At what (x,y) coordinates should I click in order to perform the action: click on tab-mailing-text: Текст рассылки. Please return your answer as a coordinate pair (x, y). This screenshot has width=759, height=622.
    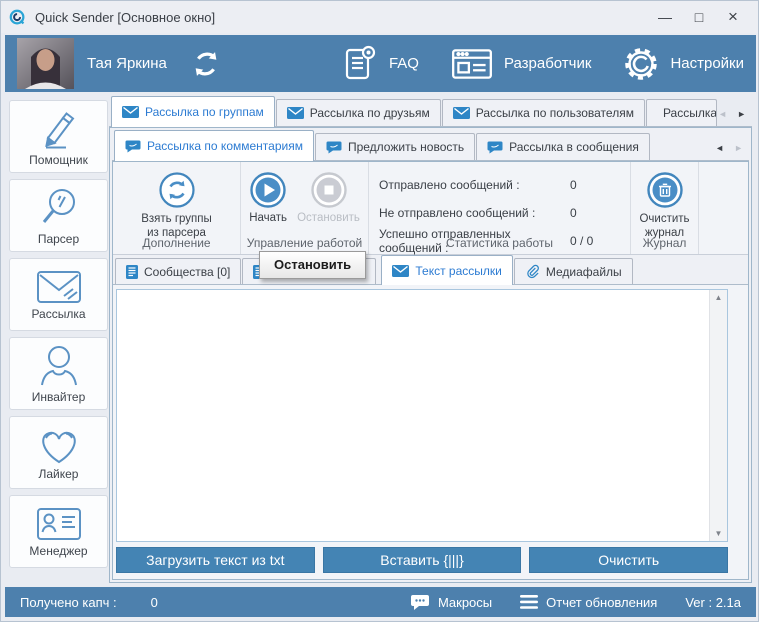
    Looking at the image, I should click on (447, 270).